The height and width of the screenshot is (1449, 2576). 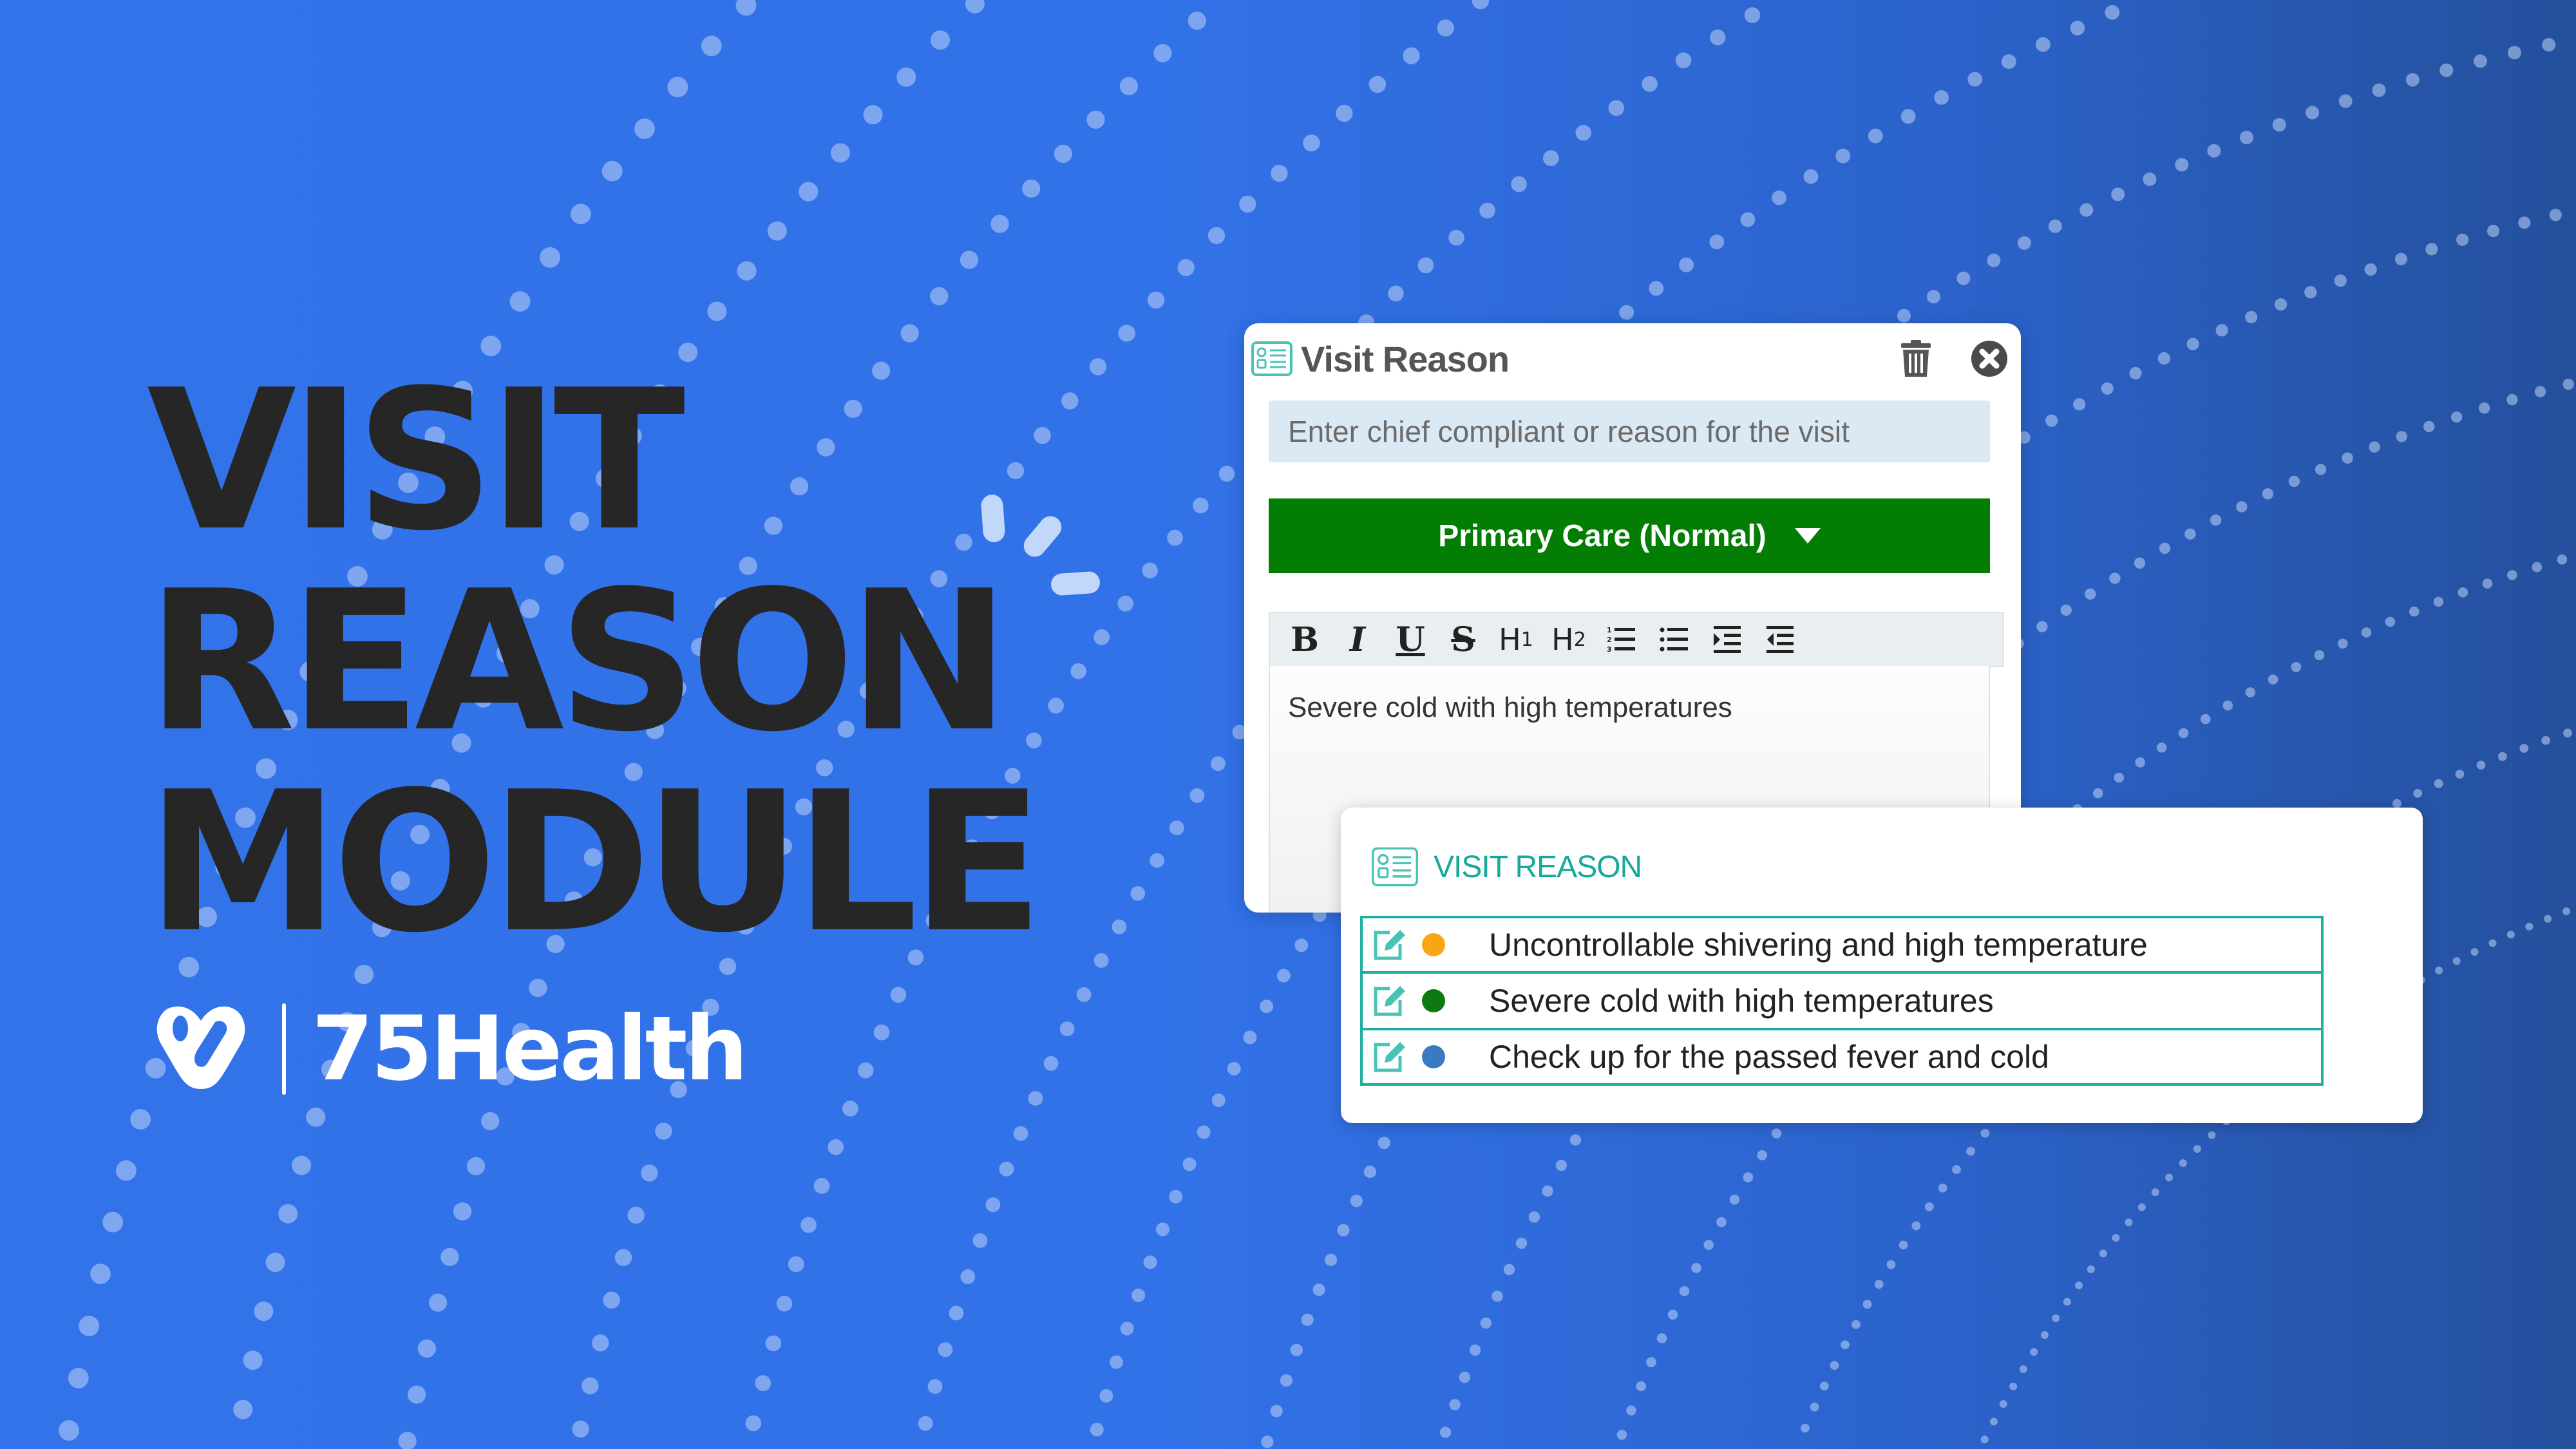 I want to click on bold-button: B, so click(x=1304, y=639).